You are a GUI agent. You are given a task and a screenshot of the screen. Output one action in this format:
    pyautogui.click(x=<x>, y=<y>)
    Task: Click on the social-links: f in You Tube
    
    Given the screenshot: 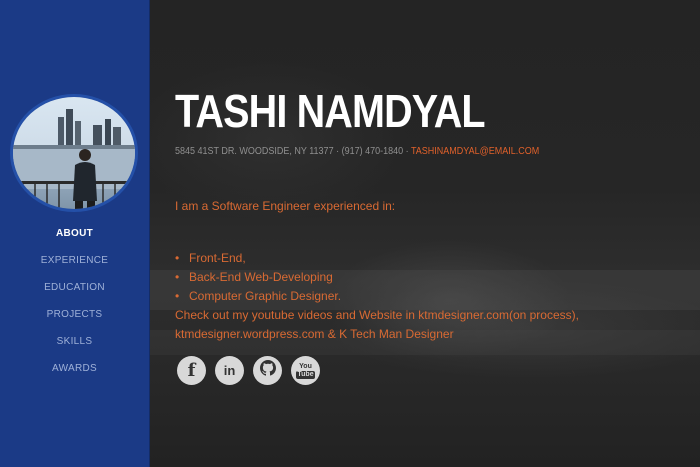 What is the action you would take?
    pyautogui.click(x=248, y=370)
    